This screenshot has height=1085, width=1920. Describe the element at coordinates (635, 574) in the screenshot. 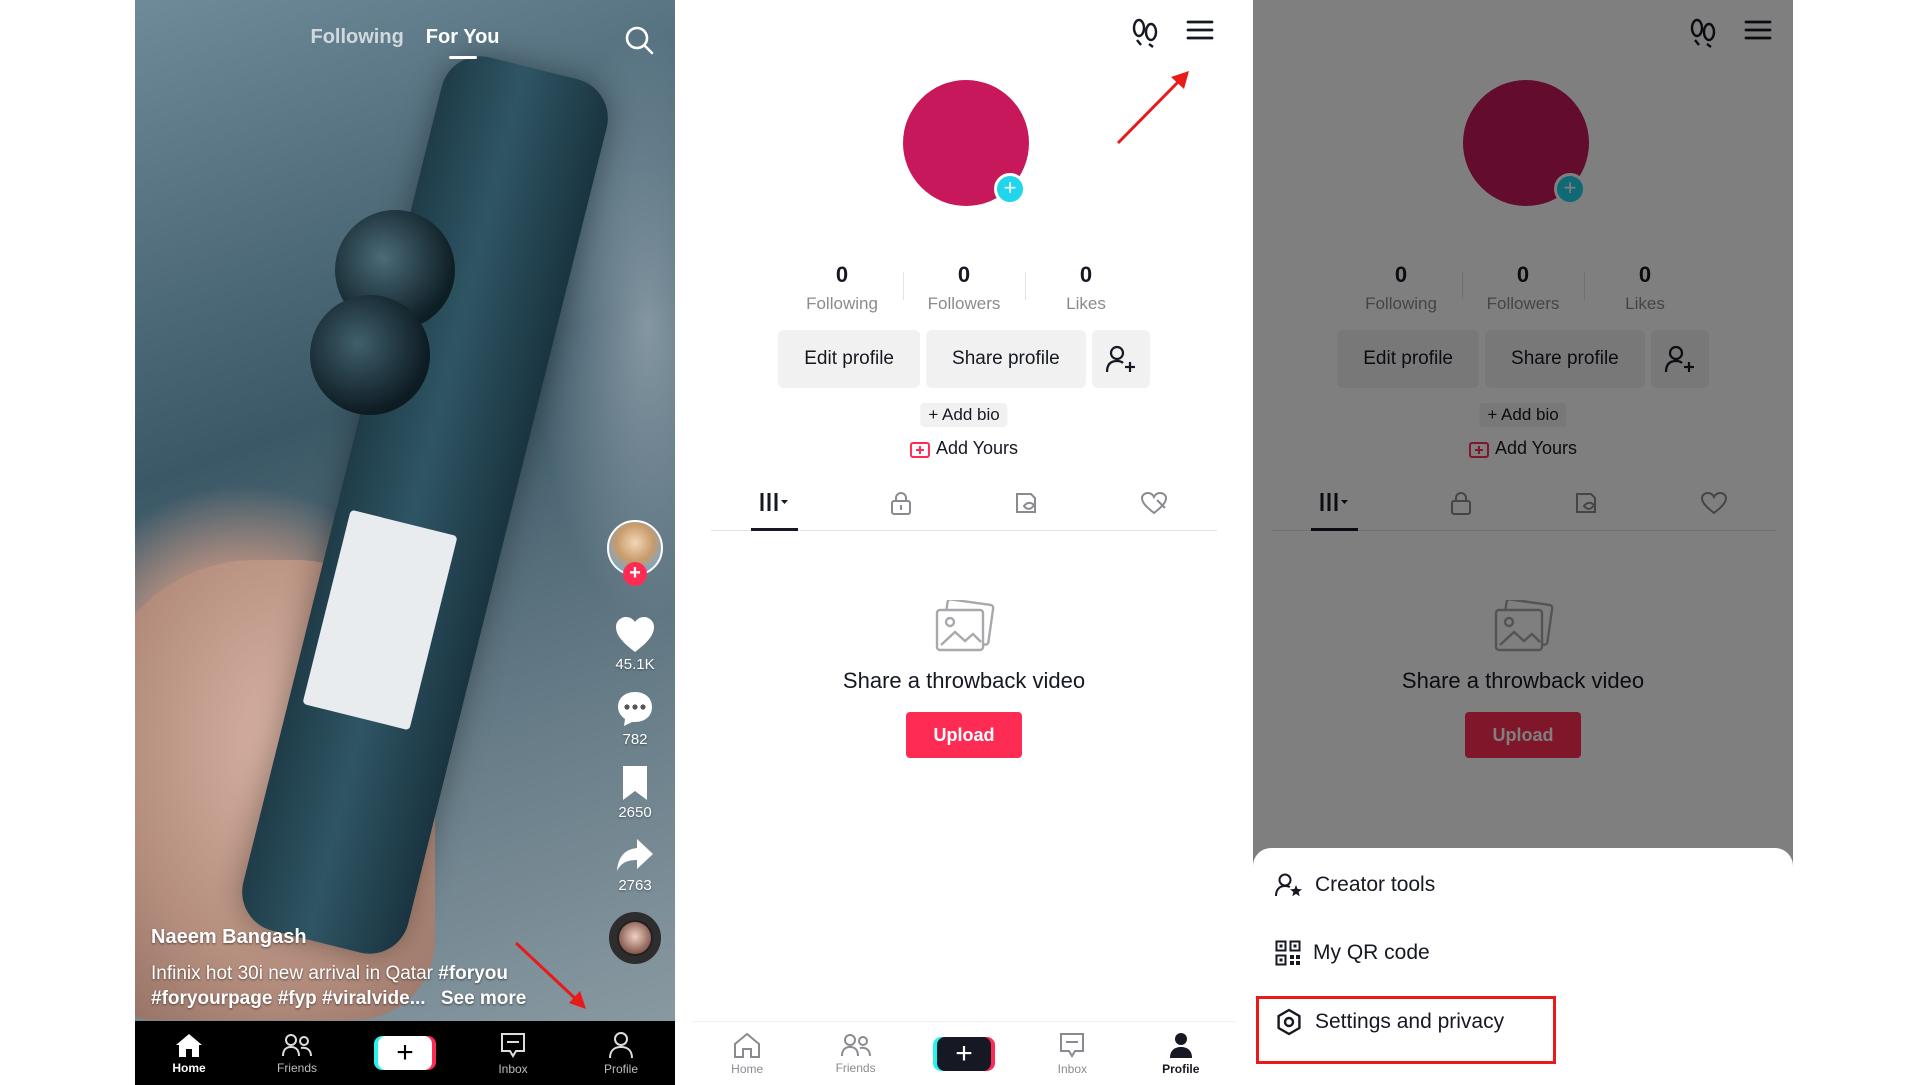

I see `follow-button: +` at that location.